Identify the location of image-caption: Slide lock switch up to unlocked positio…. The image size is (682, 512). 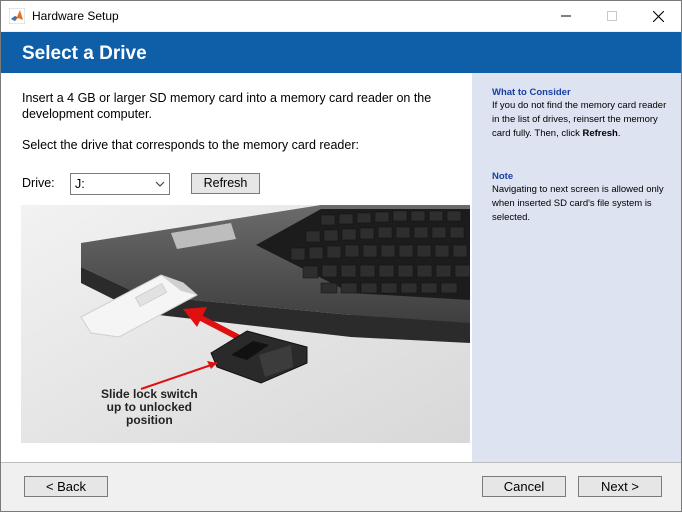
(149, 407).